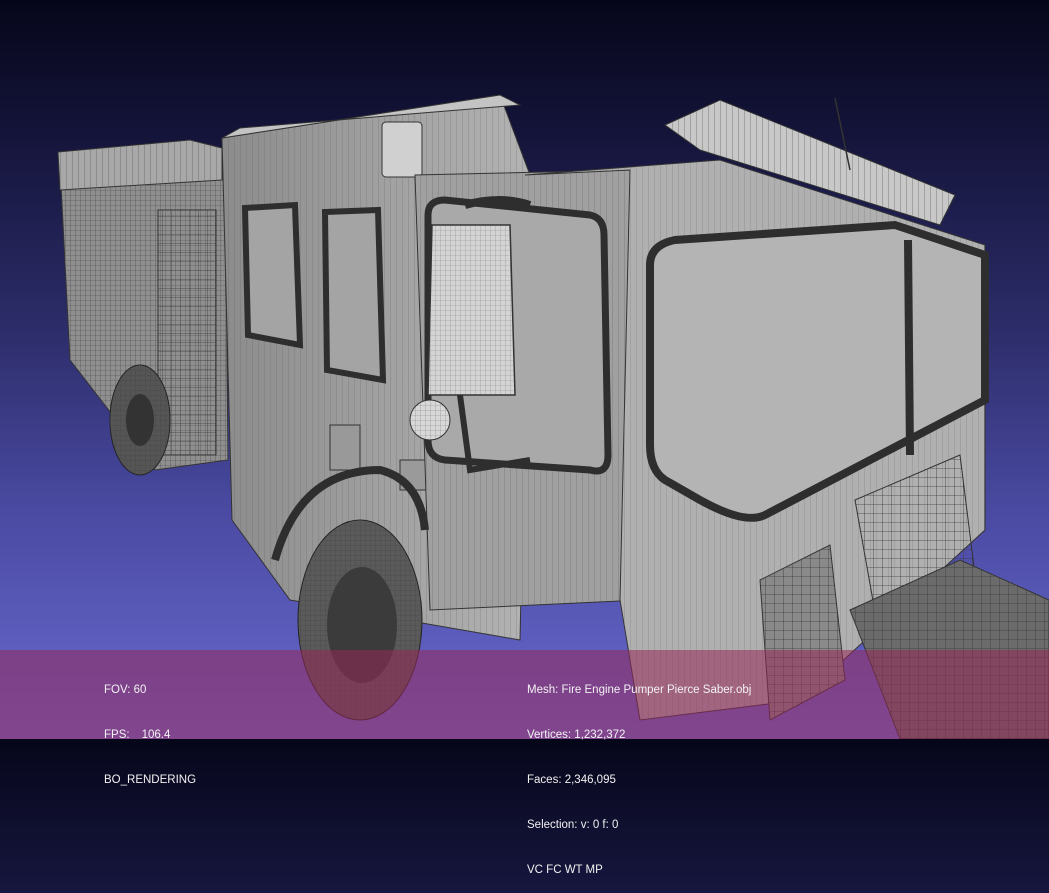  I want to click on fov-row: FOV: 60, so click(150, 690).